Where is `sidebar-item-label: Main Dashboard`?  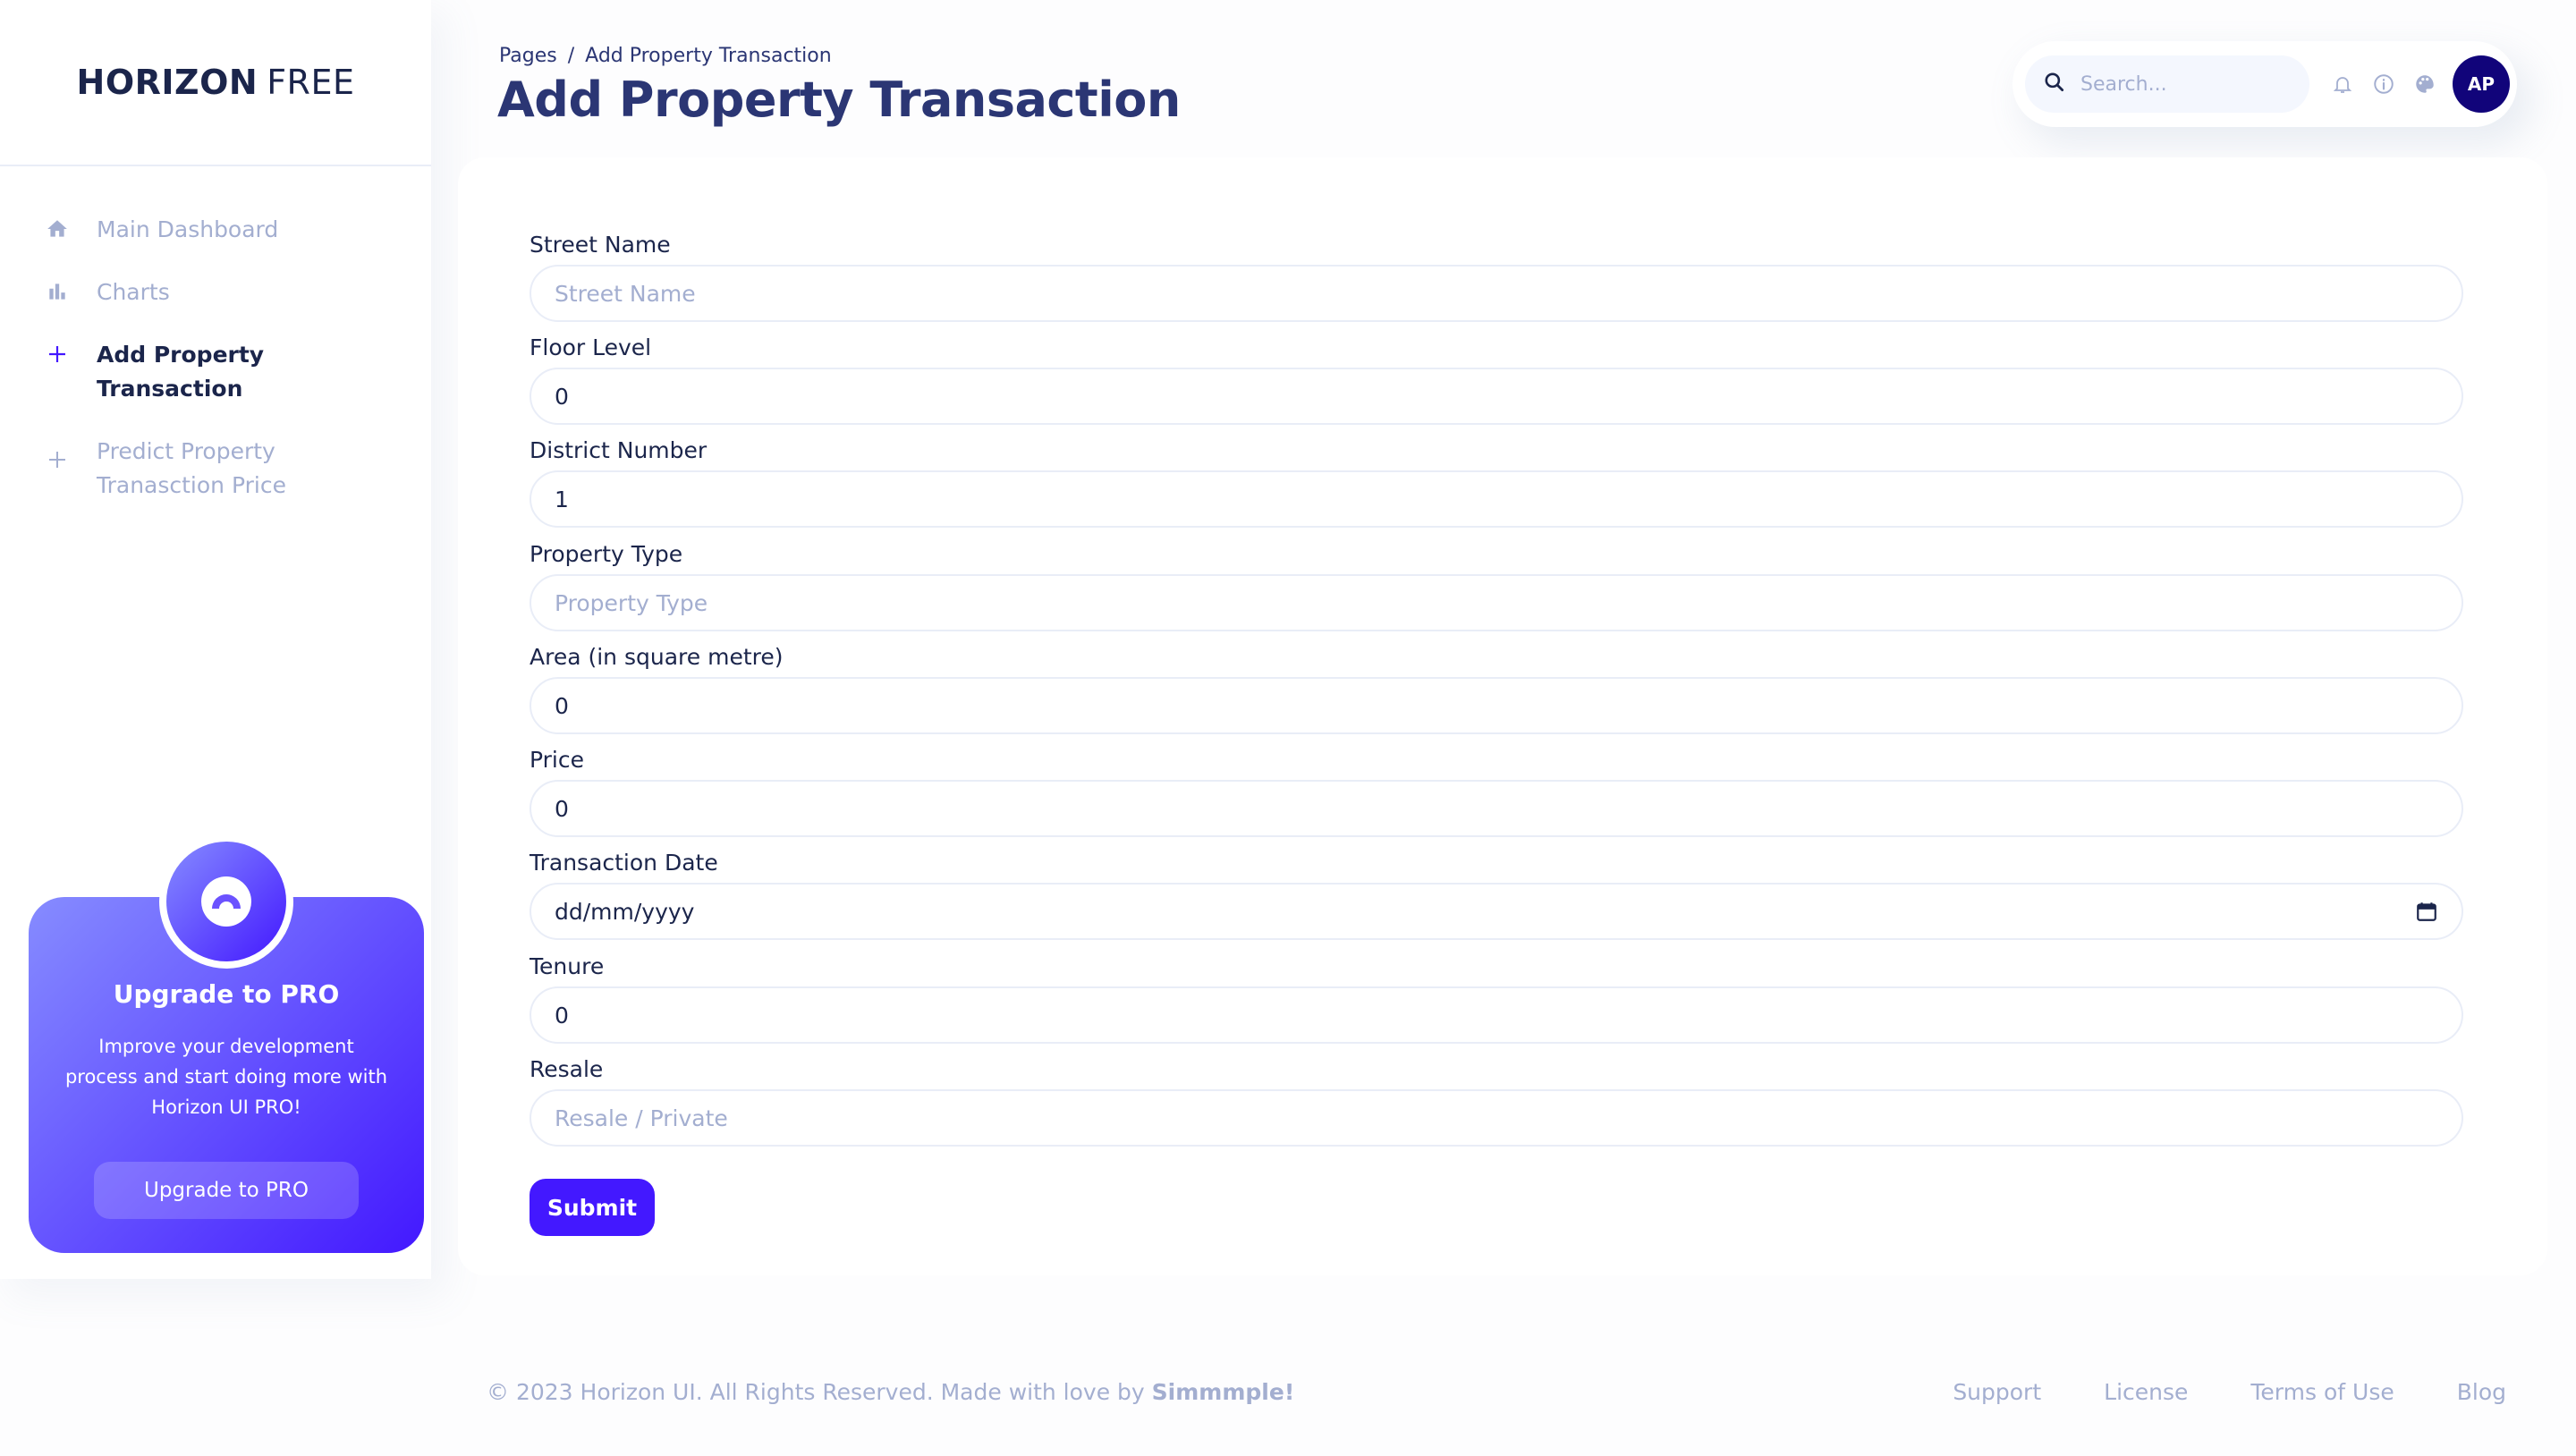 sidebar-item-label: Main Dashboard is located at coordinates (188, 229).